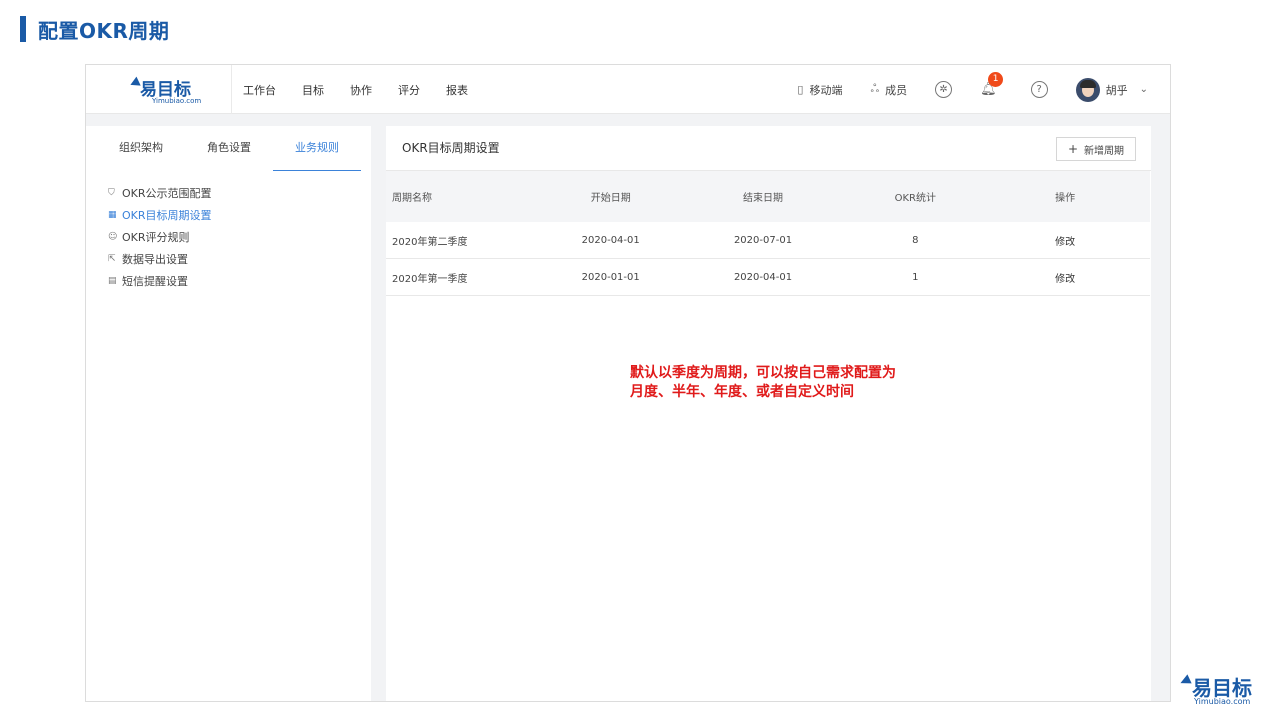 The height and width of the screenshot is (720, 1280). What do you see at coordinates (896, 90) in the screenshot?
I see `members-label: 成员` at bounding box center [896, 90].